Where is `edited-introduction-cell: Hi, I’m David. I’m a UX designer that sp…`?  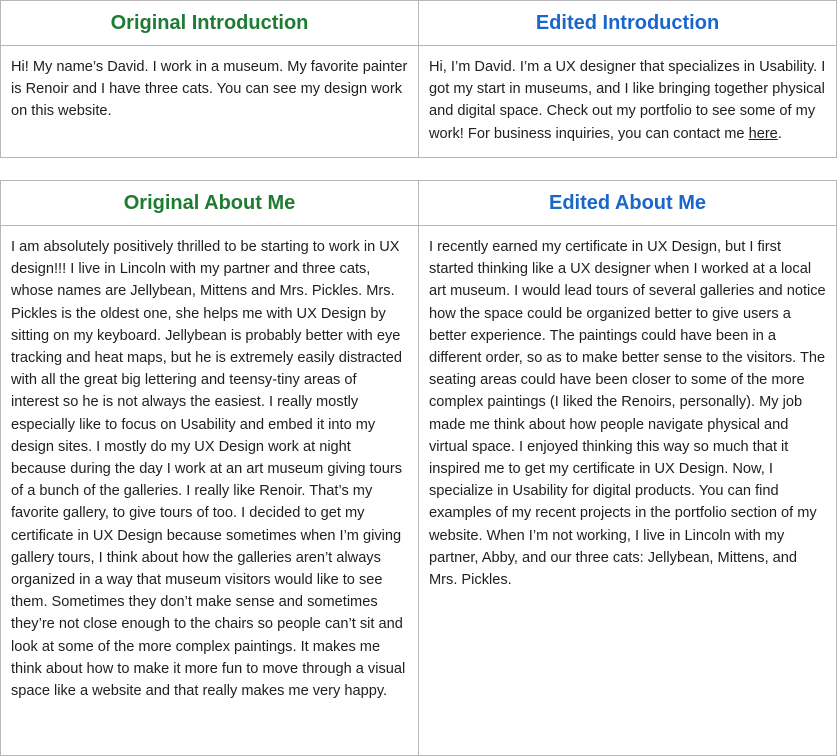 edited-introduction-cell: Hi, I’m David. I’m a UX designer that sp… is located at coordinates (627, 101).